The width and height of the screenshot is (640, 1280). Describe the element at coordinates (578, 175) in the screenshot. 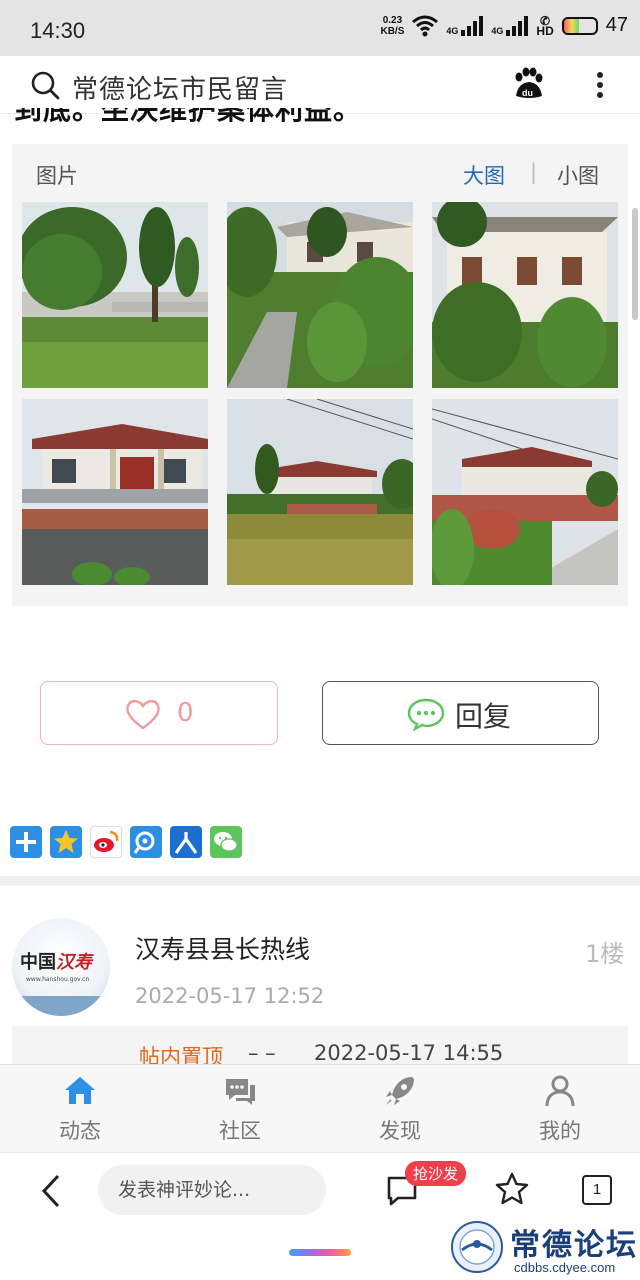

I see `view-small-toggle: 小图` at that location.